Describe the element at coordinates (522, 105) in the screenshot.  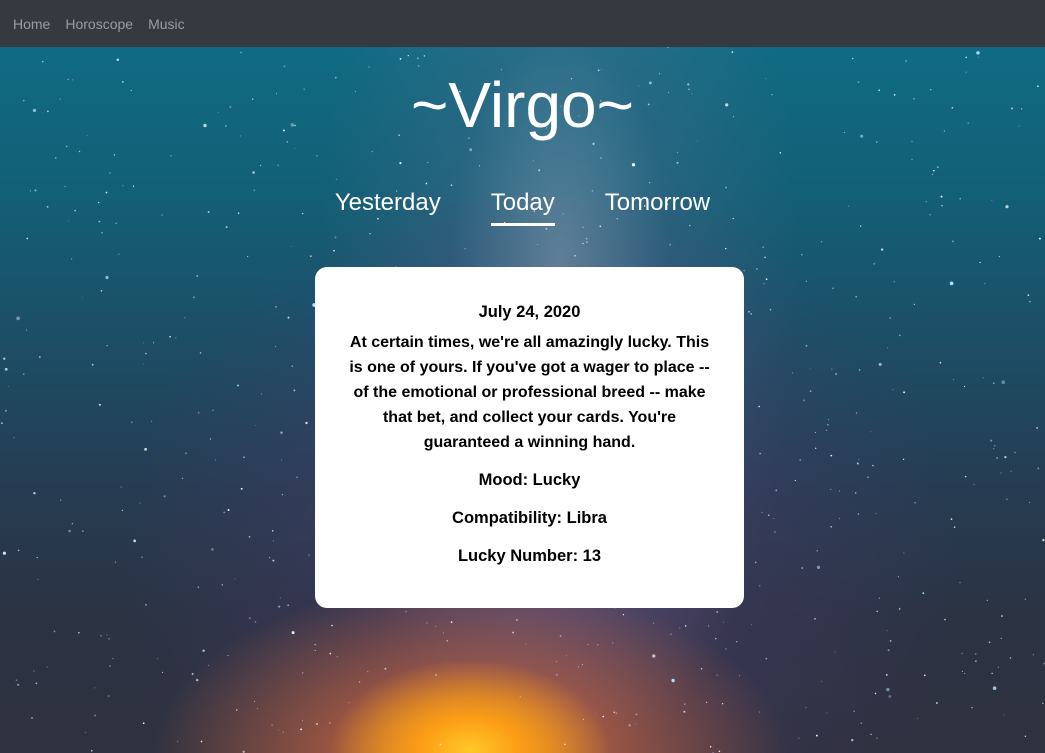
I see `sign-title: ~Virgo~` at that location.